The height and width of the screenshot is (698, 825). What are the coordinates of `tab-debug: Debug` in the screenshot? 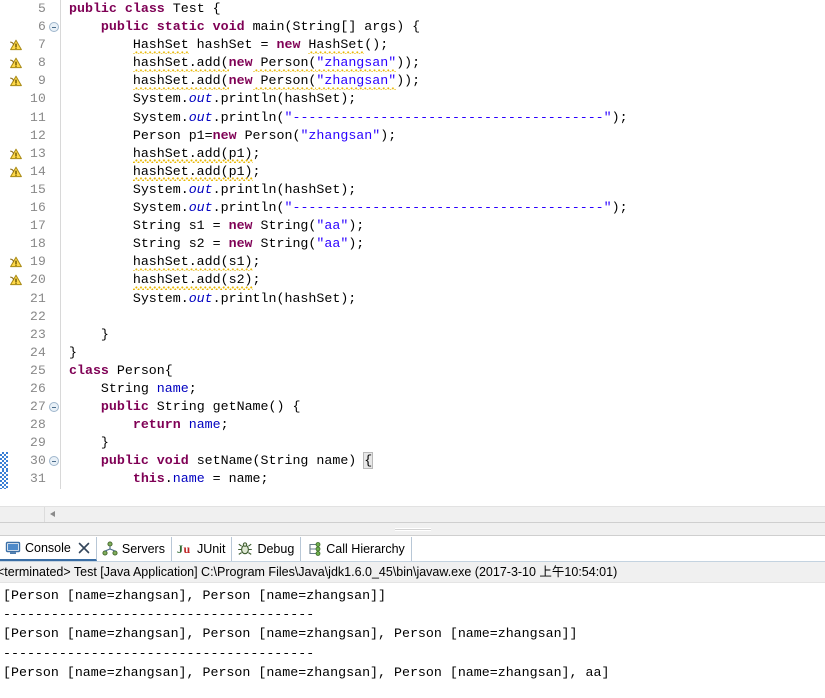 It's located at (267, 549).